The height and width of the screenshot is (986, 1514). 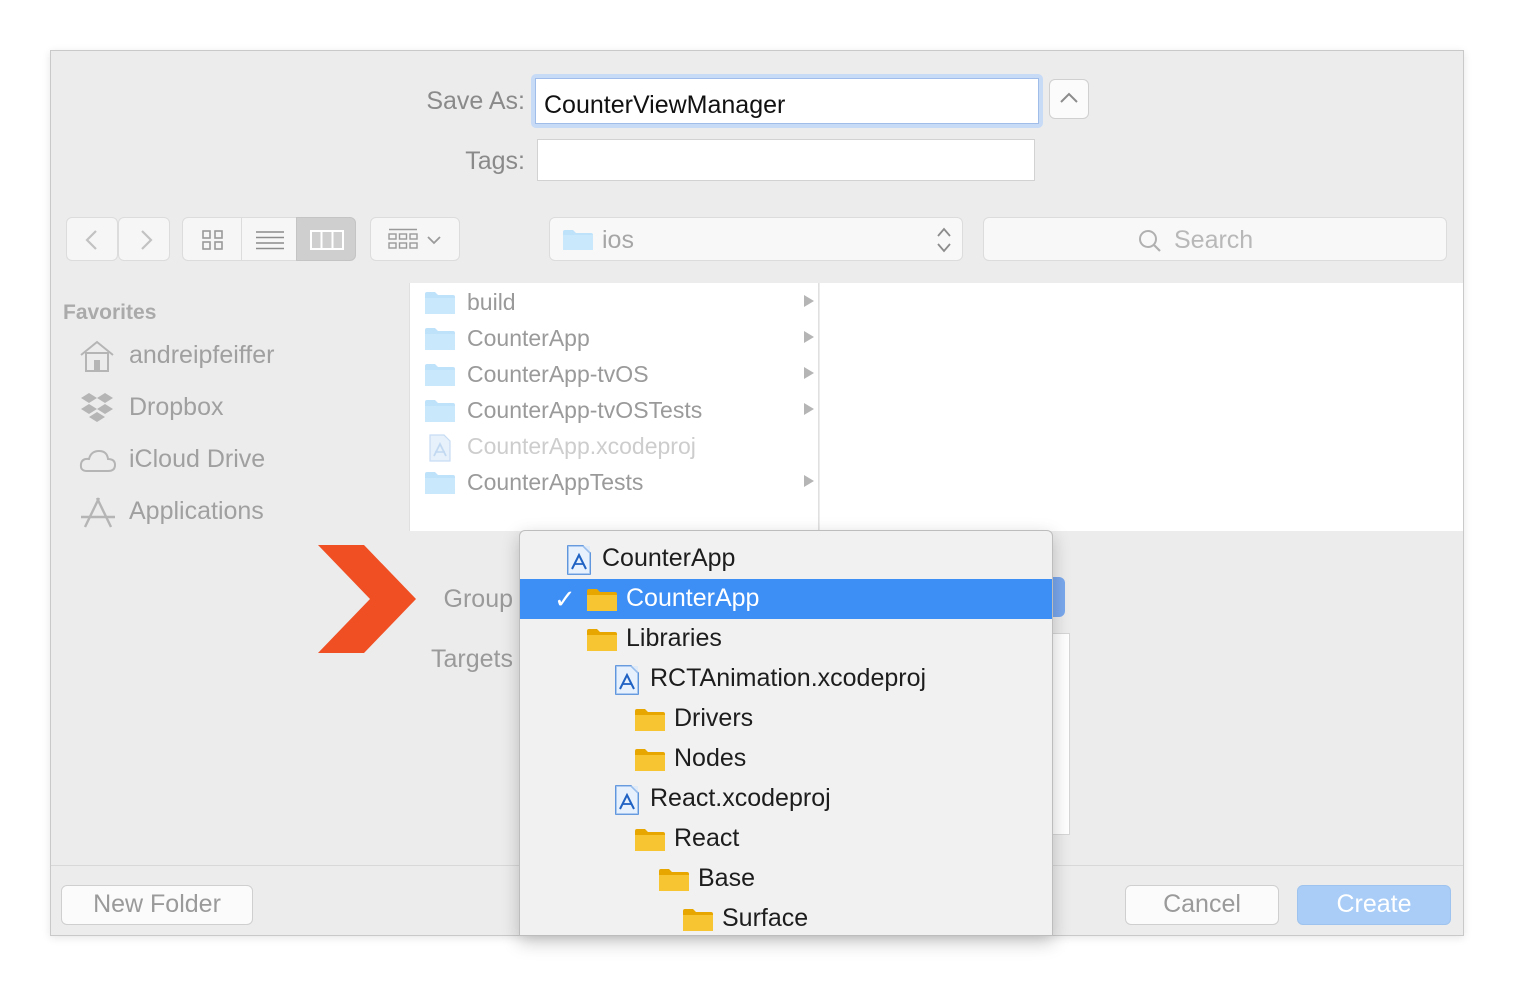 What do you see at coordinates (944, 240) in the screenshot?
I see `up-down-arrows-icon` at bounding box center [944, 240].